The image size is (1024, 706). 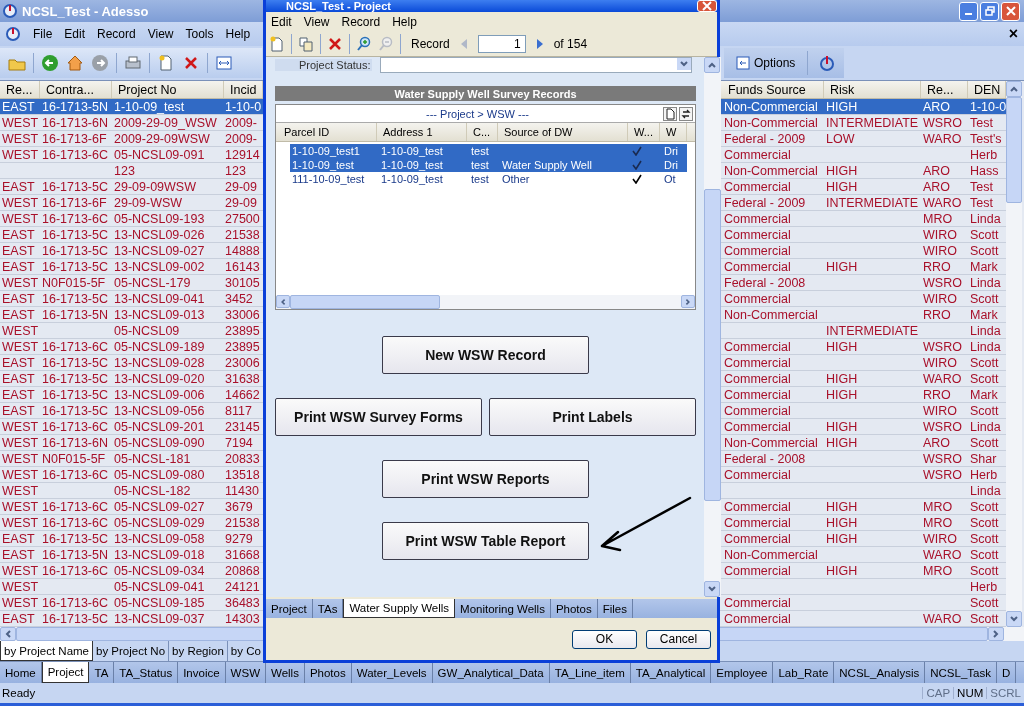 I want to click on table-cell: 31638, so click(x=242, y=378).